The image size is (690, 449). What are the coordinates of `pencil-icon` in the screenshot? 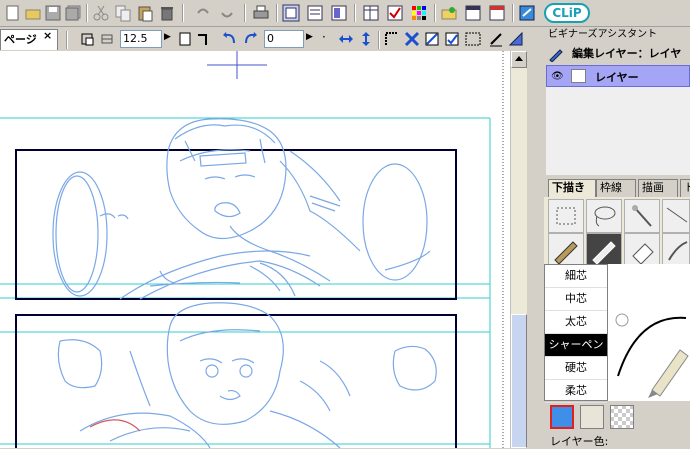 It's located at (556, 55).